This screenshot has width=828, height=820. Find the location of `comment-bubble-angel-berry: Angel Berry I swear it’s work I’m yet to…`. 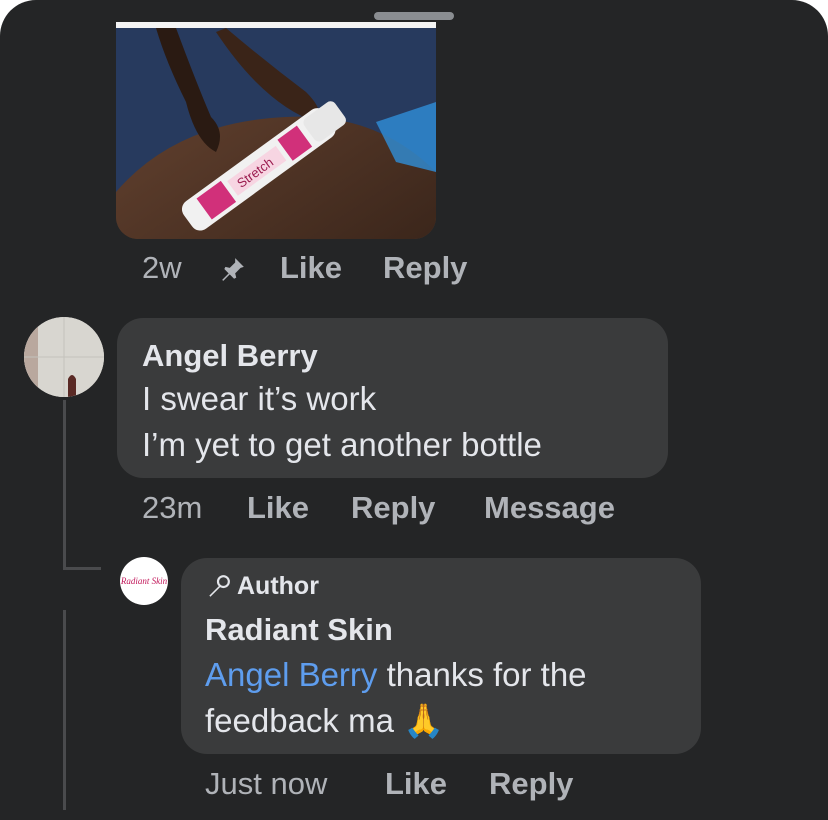

comment-bubble-angel-berry: Angel Berry I swear it’s work I’m yet to… is located at coordinates (392, 398).